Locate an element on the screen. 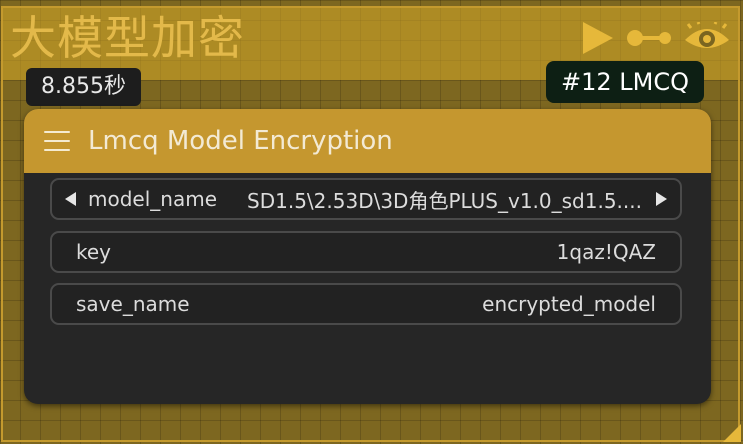 This screenshot has width=743, height=444. group-title: 大模型加密 is located at coordinates (127, 38).